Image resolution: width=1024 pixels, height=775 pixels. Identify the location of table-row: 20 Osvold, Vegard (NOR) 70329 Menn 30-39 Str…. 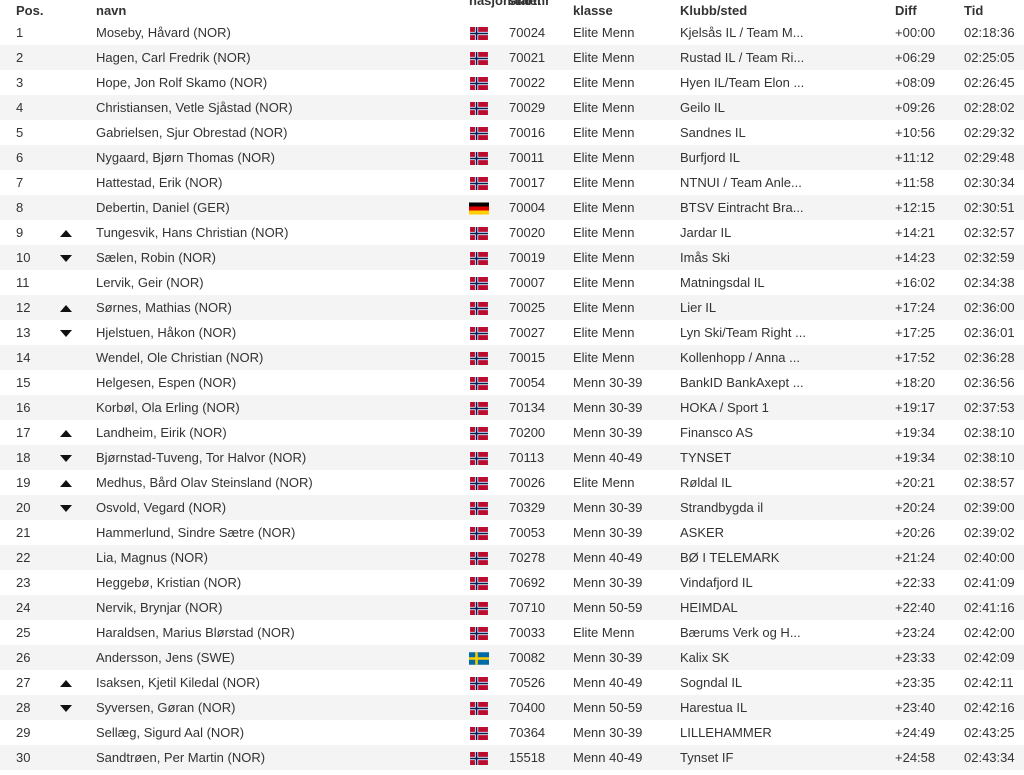
(512, 507).